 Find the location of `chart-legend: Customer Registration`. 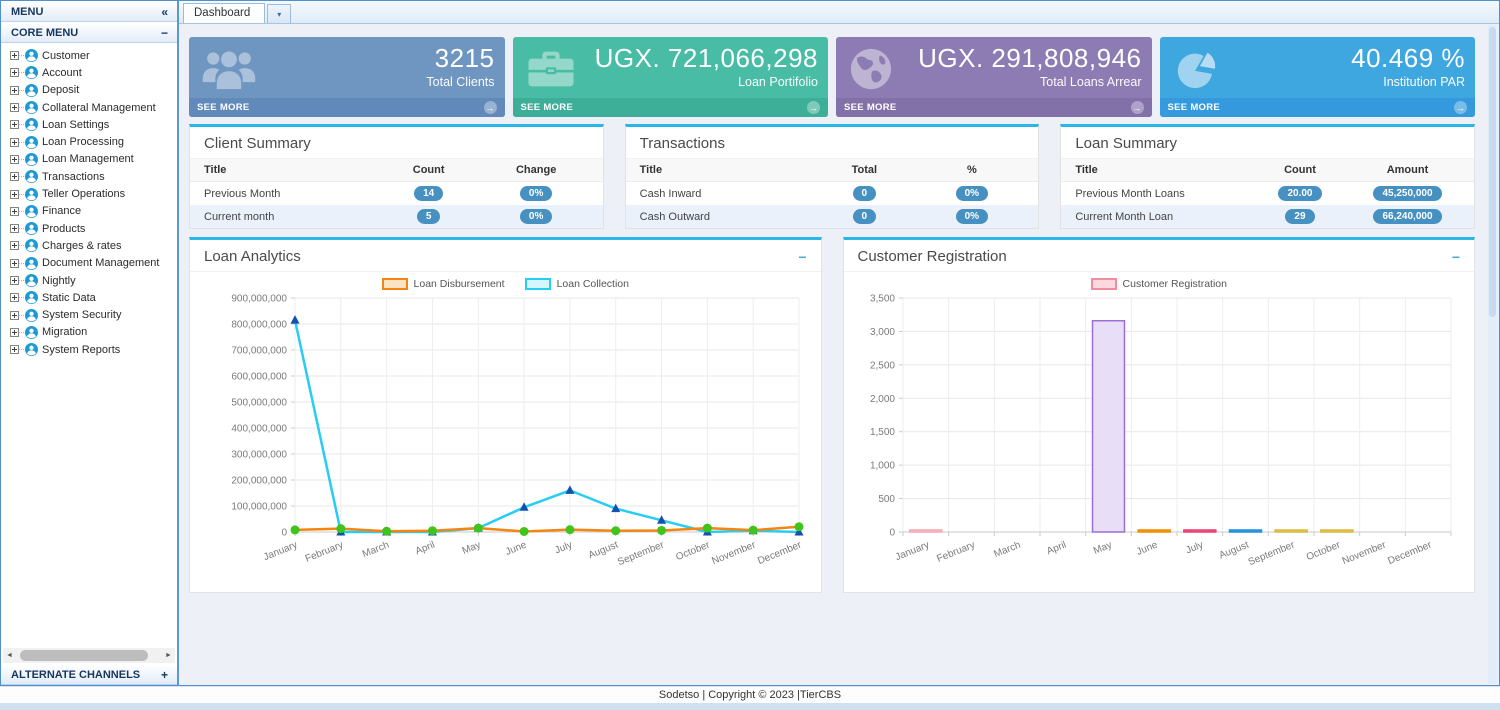

chart-legend: Customer Registration is located at coordinates (1159, 284).